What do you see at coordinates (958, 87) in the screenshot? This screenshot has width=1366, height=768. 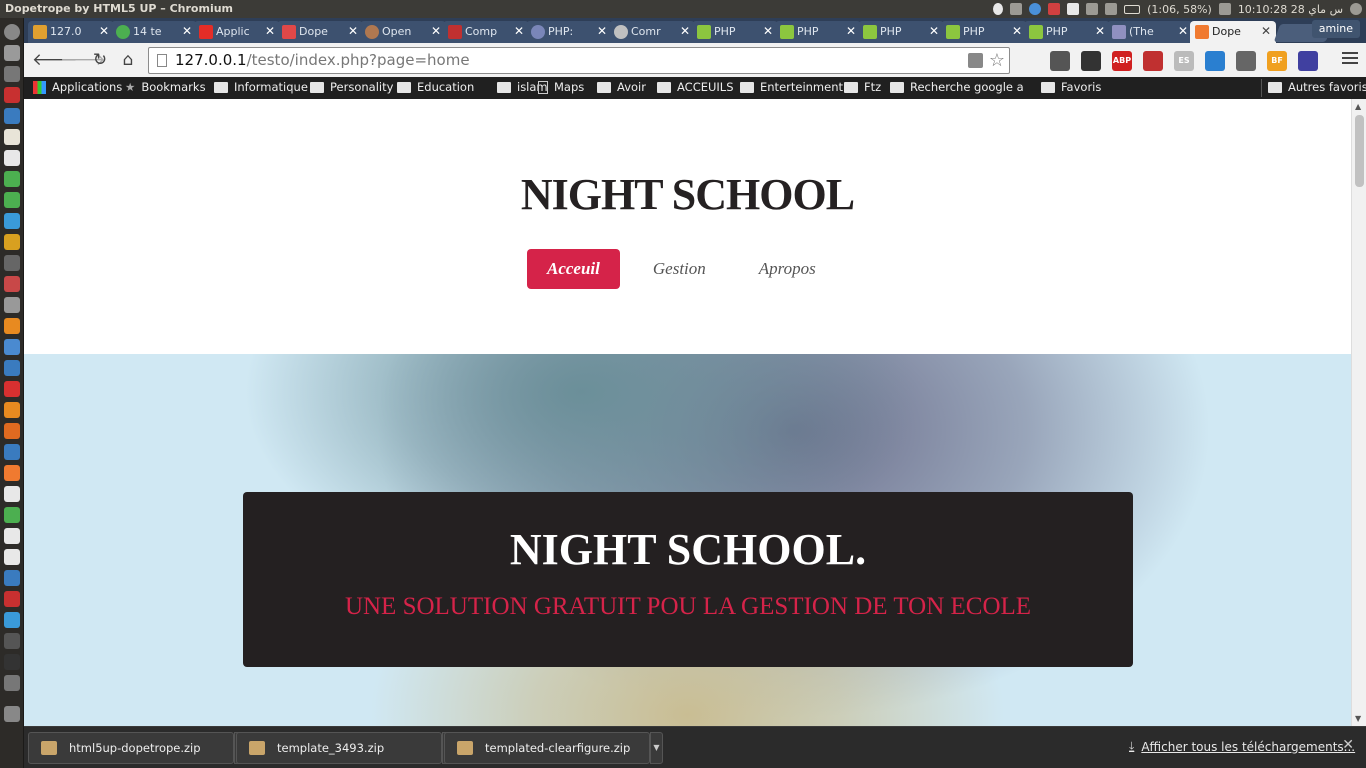 I see `bookmark-recherche-google-a-tr: Recherche google a tr` at bounding box center [958, 87].